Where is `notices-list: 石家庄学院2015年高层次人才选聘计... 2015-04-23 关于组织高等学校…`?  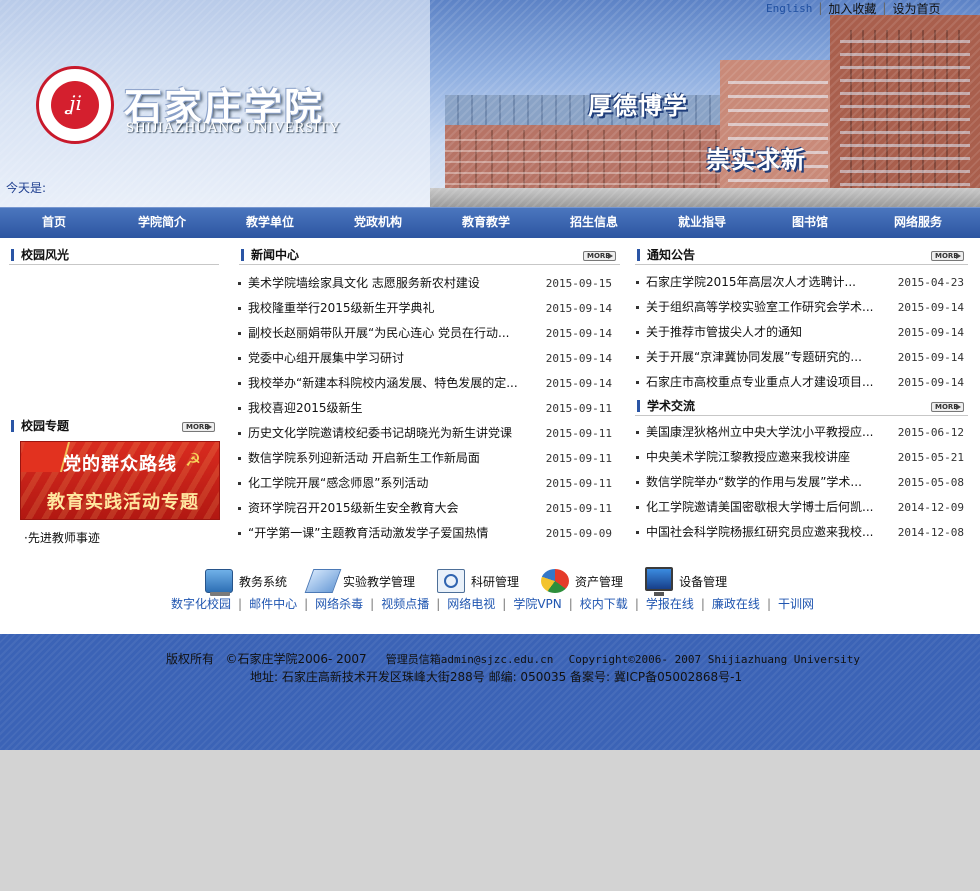 notices-list: 石家庄学院2015年高层次人才选聘计... 2015-04-23 关于组织高等学校… is located at coordinates (800, 332).